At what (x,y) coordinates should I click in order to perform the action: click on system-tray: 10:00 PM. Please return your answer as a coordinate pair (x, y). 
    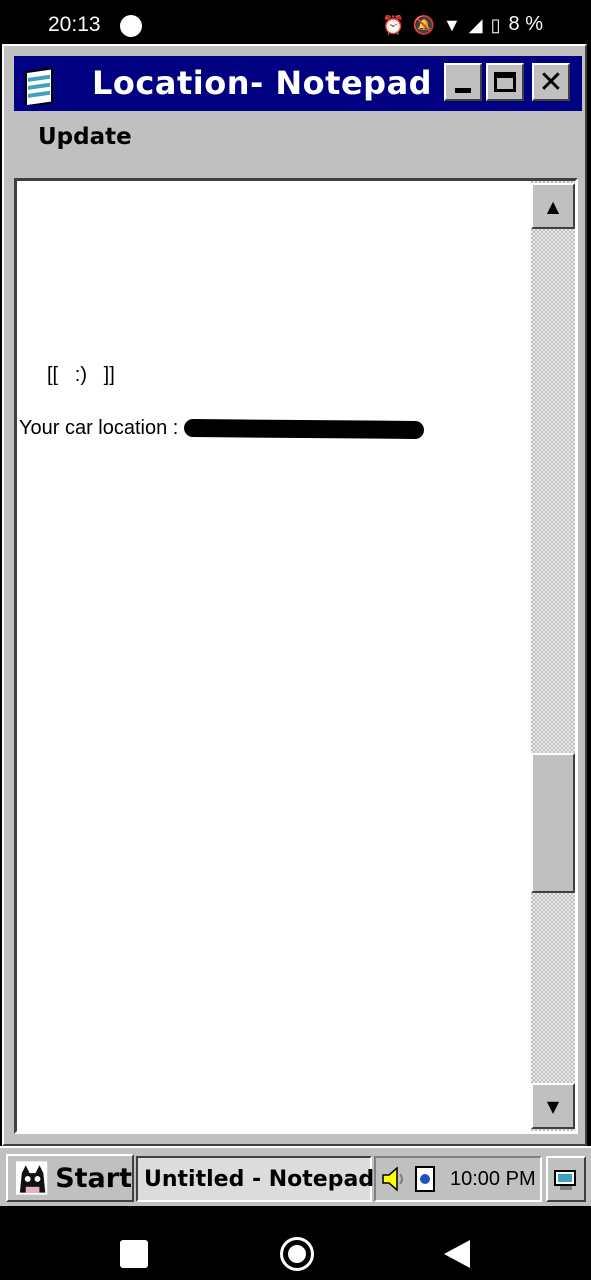
    Looking at the image, I should click on (458, 1179).